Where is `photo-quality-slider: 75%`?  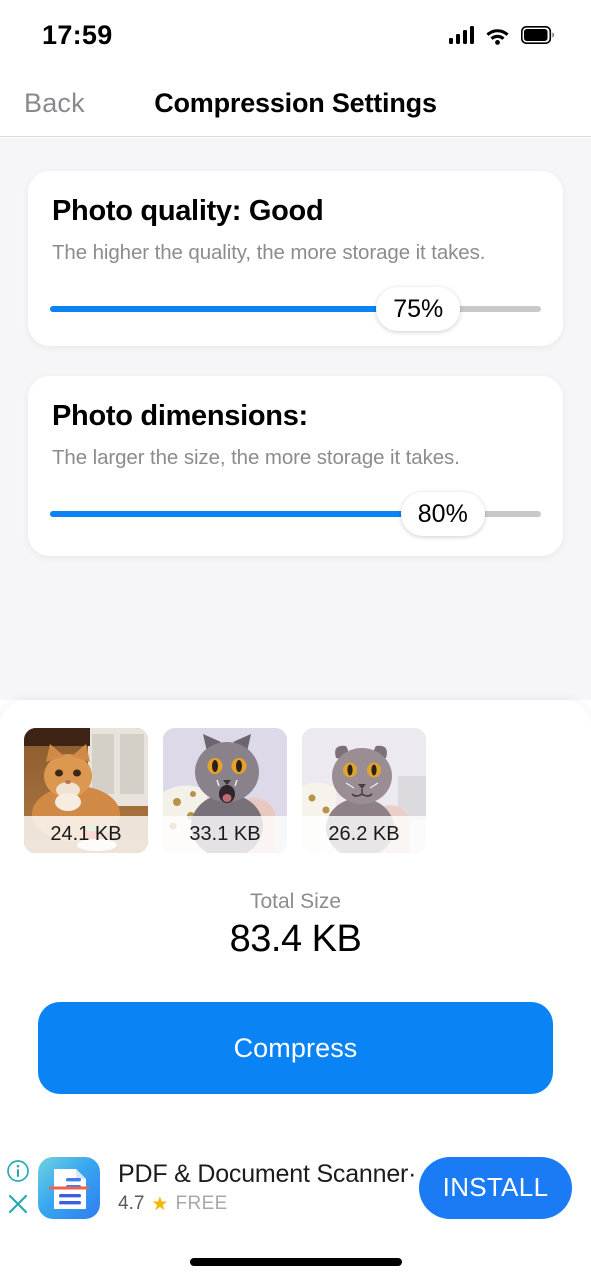
photo-quality-slider: 75% is located at coordinates (295, 309).